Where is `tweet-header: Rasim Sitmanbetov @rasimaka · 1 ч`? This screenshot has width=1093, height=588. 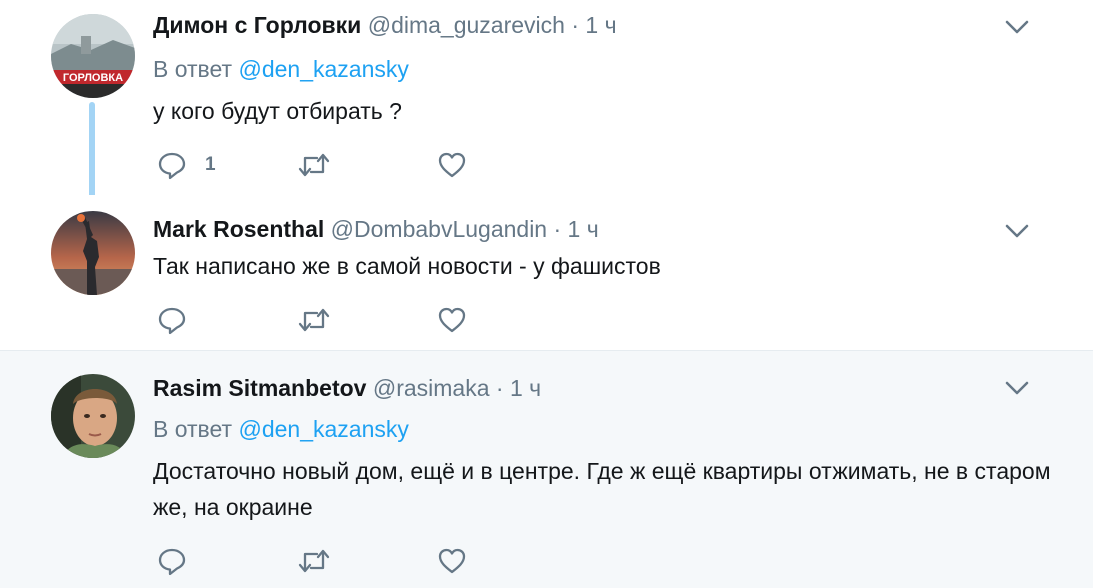 tweet-header: Rasim Sitmanbetov @rasimaka · 1 ч is located at coordinates (347, 388).